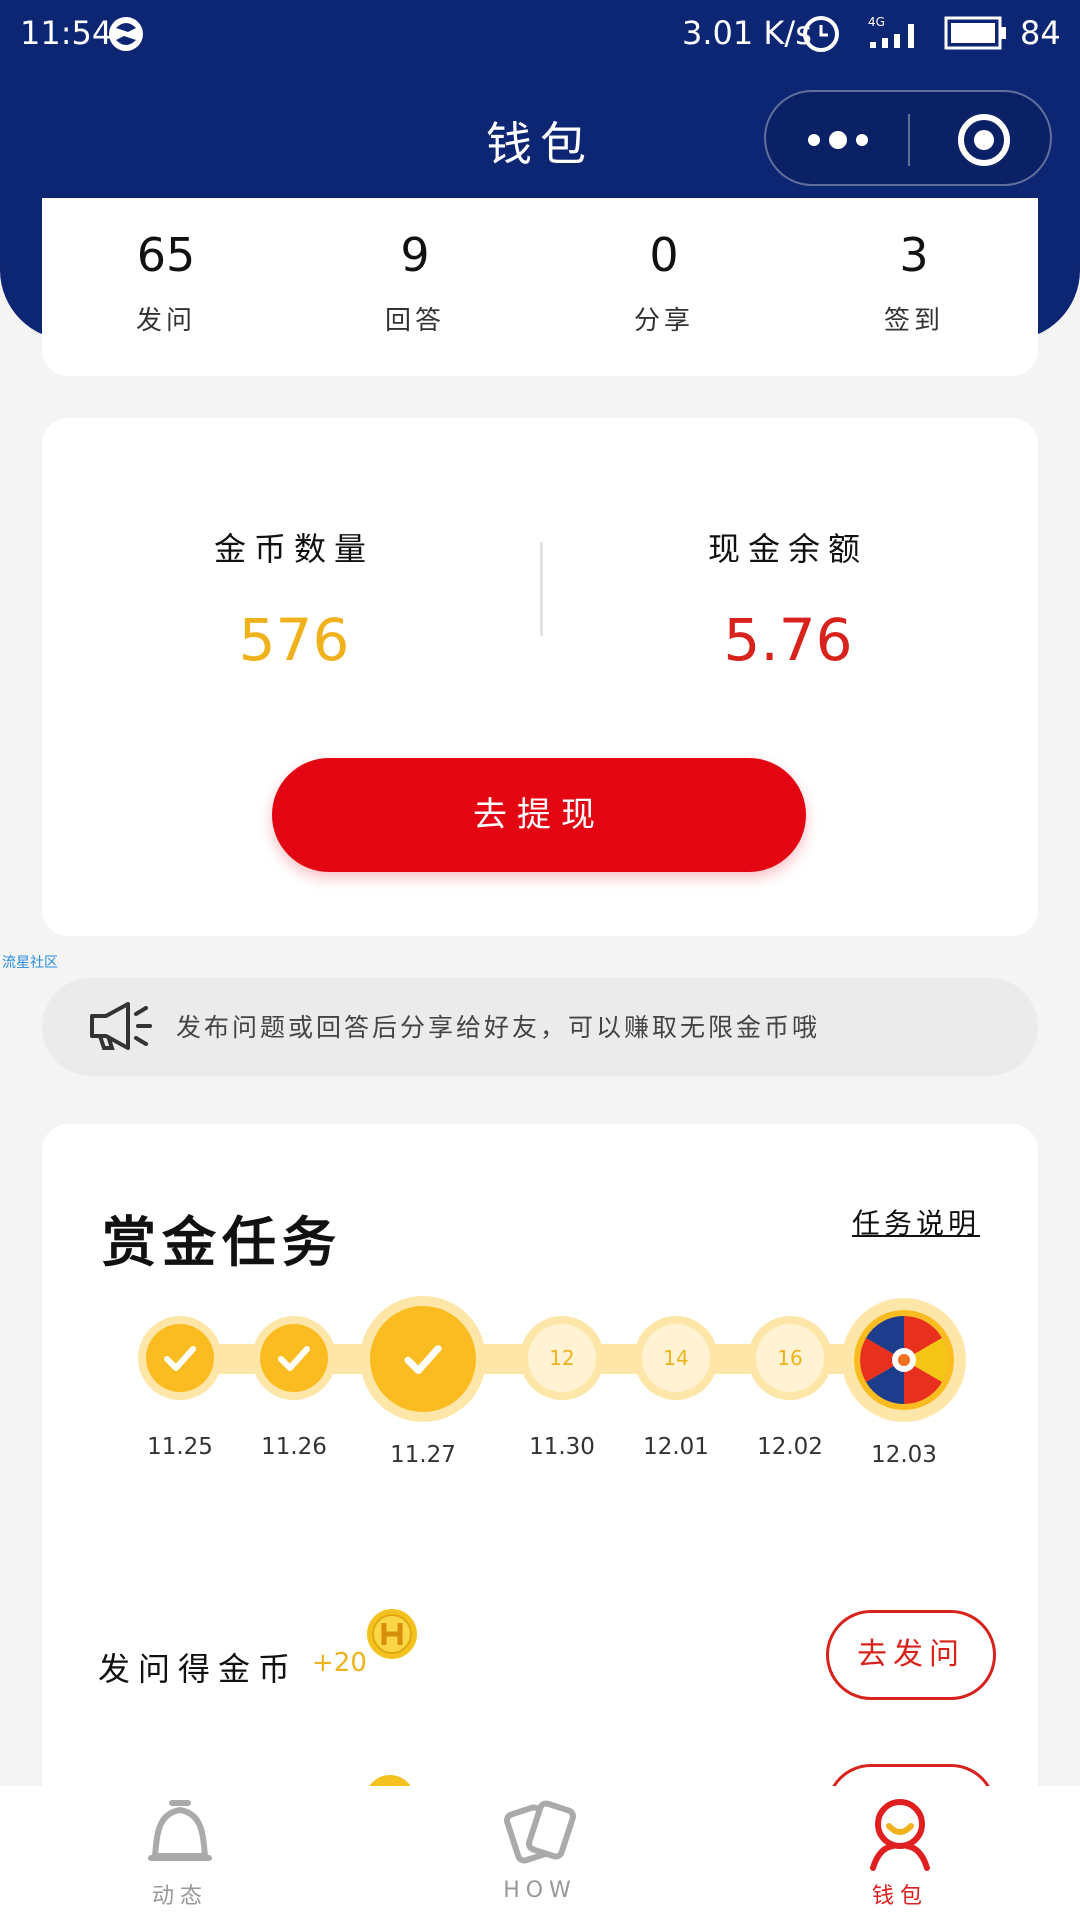 Image resolution: width=1080 pixels, height=1920 pixels. What do you see at coordinates (121, 1026) in the screenshot?
I see `megaphone-icon` at bounding box center [121, 1026].